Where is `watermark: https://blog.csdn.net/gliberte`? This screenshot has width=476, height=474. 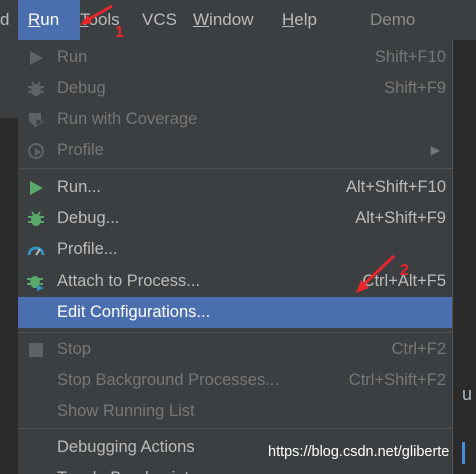 watermark: https://blog.csdn.net/gliberte is located at coordinates (359, 452).